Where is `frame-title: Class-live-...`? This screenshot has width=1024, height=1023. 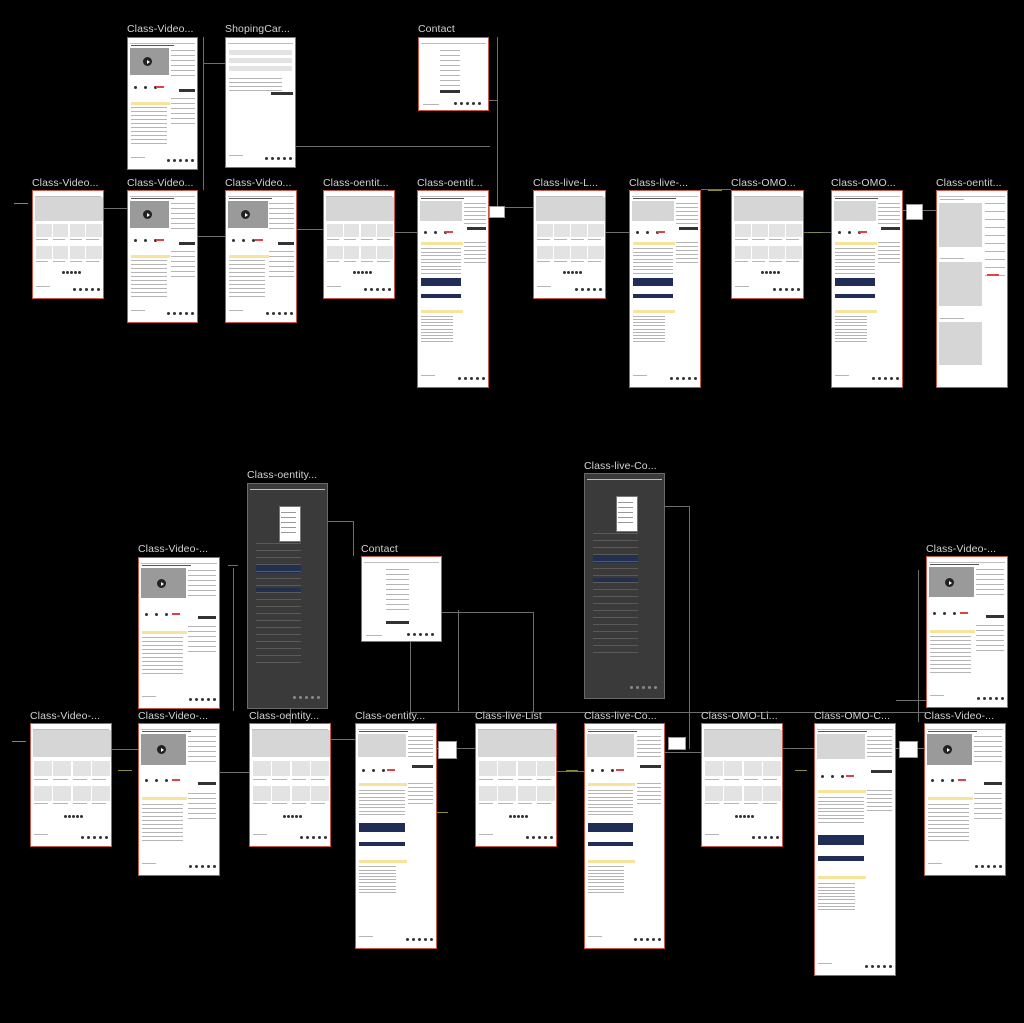 frame-title: Class-live-... is located at coordinates (658, 183).